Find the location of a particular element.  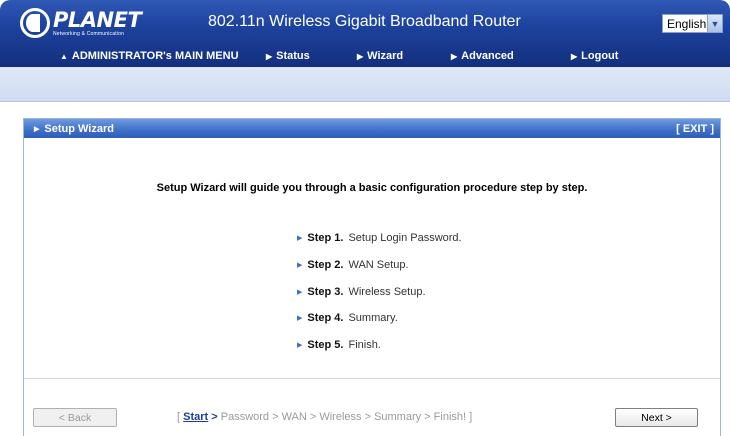

menu-item-admin: ▲ ADMINISTRATOR's MAIN MENU is located at coordinates (149, 56).